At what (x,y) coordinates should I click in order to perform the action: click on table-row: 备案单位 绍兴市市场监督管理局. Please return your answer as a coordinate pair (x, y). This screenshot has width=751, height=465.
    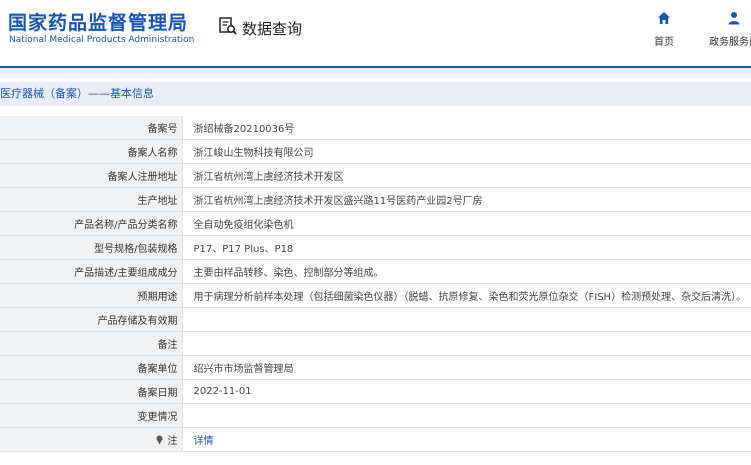
    Looking at the image, I should click on (375, 367).